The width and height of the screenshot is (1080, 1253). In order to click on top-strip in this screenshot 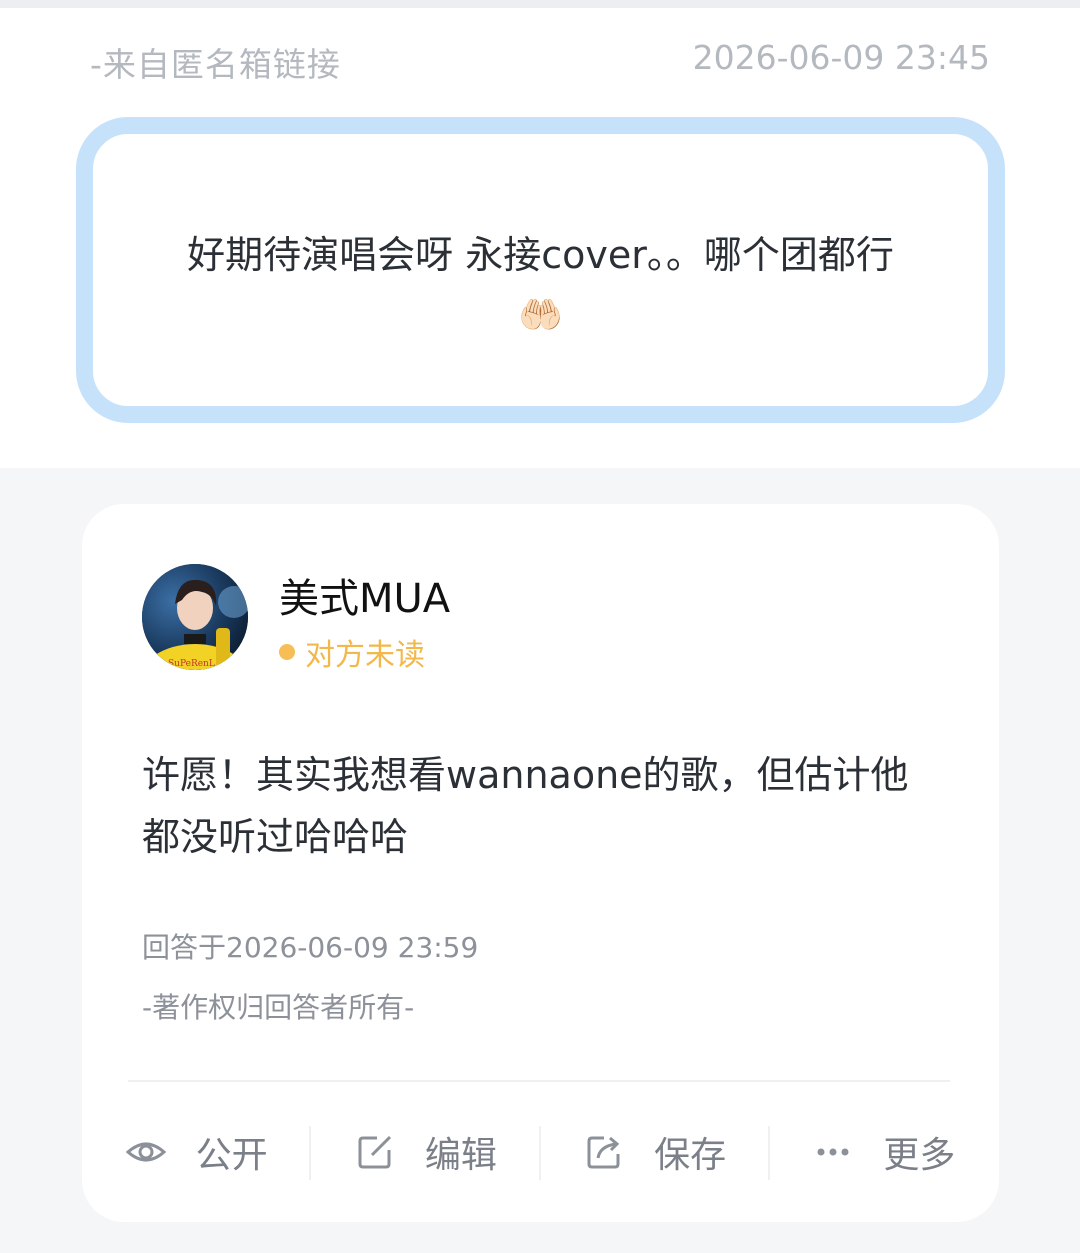, I will do `click(540, 4)`.